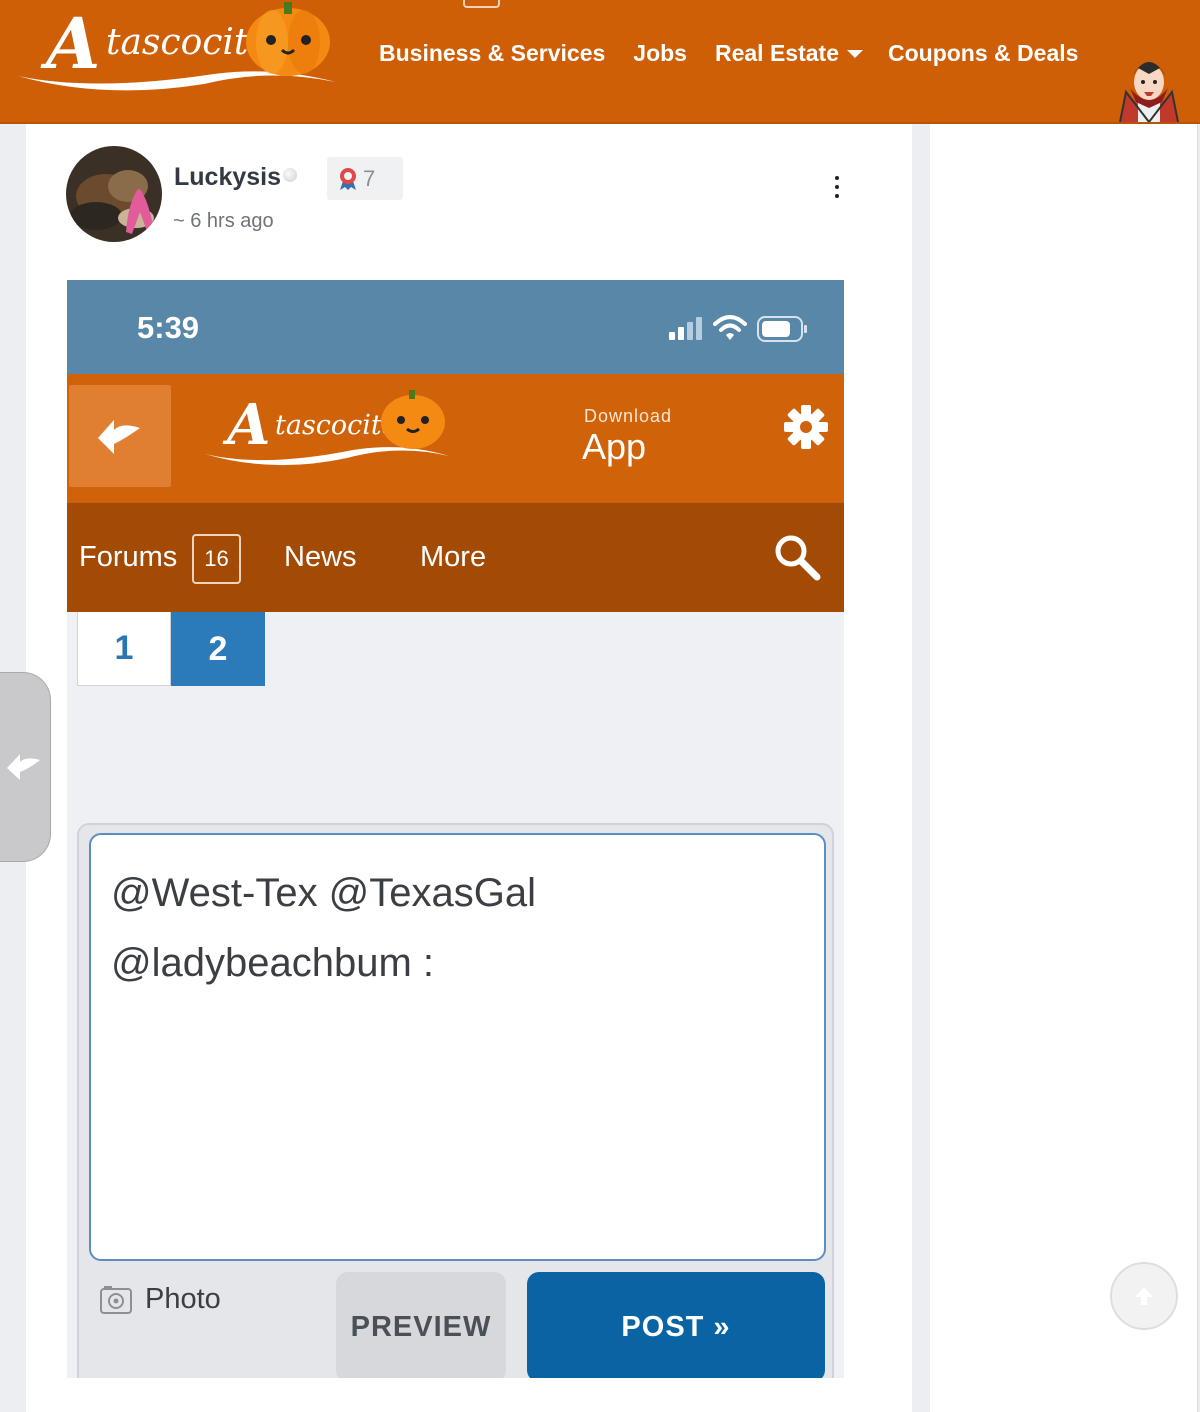 The width and height of the screenshot is (1200, 1412). What do you see at coordinates (614, 447) in the screenshot?
I see `download-app-label: App` at bounding box center [614, 447].